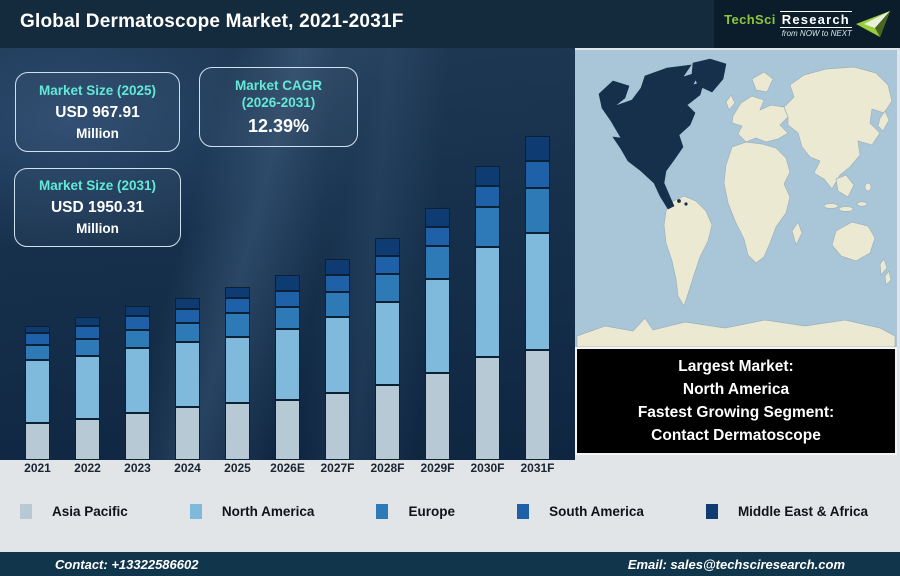 This screenshot has height=576, width=900. I want to click on x-axis-label-2024: 2024, so click(187, 468).